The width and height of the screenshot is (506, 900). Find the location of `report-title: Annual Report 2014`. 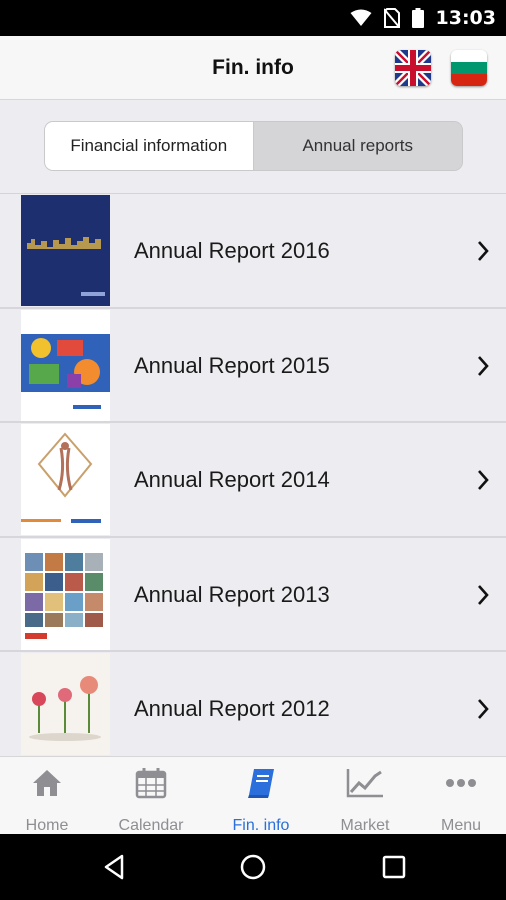

report-title: Annual Report 2014 is located at coordinates (232, 479).